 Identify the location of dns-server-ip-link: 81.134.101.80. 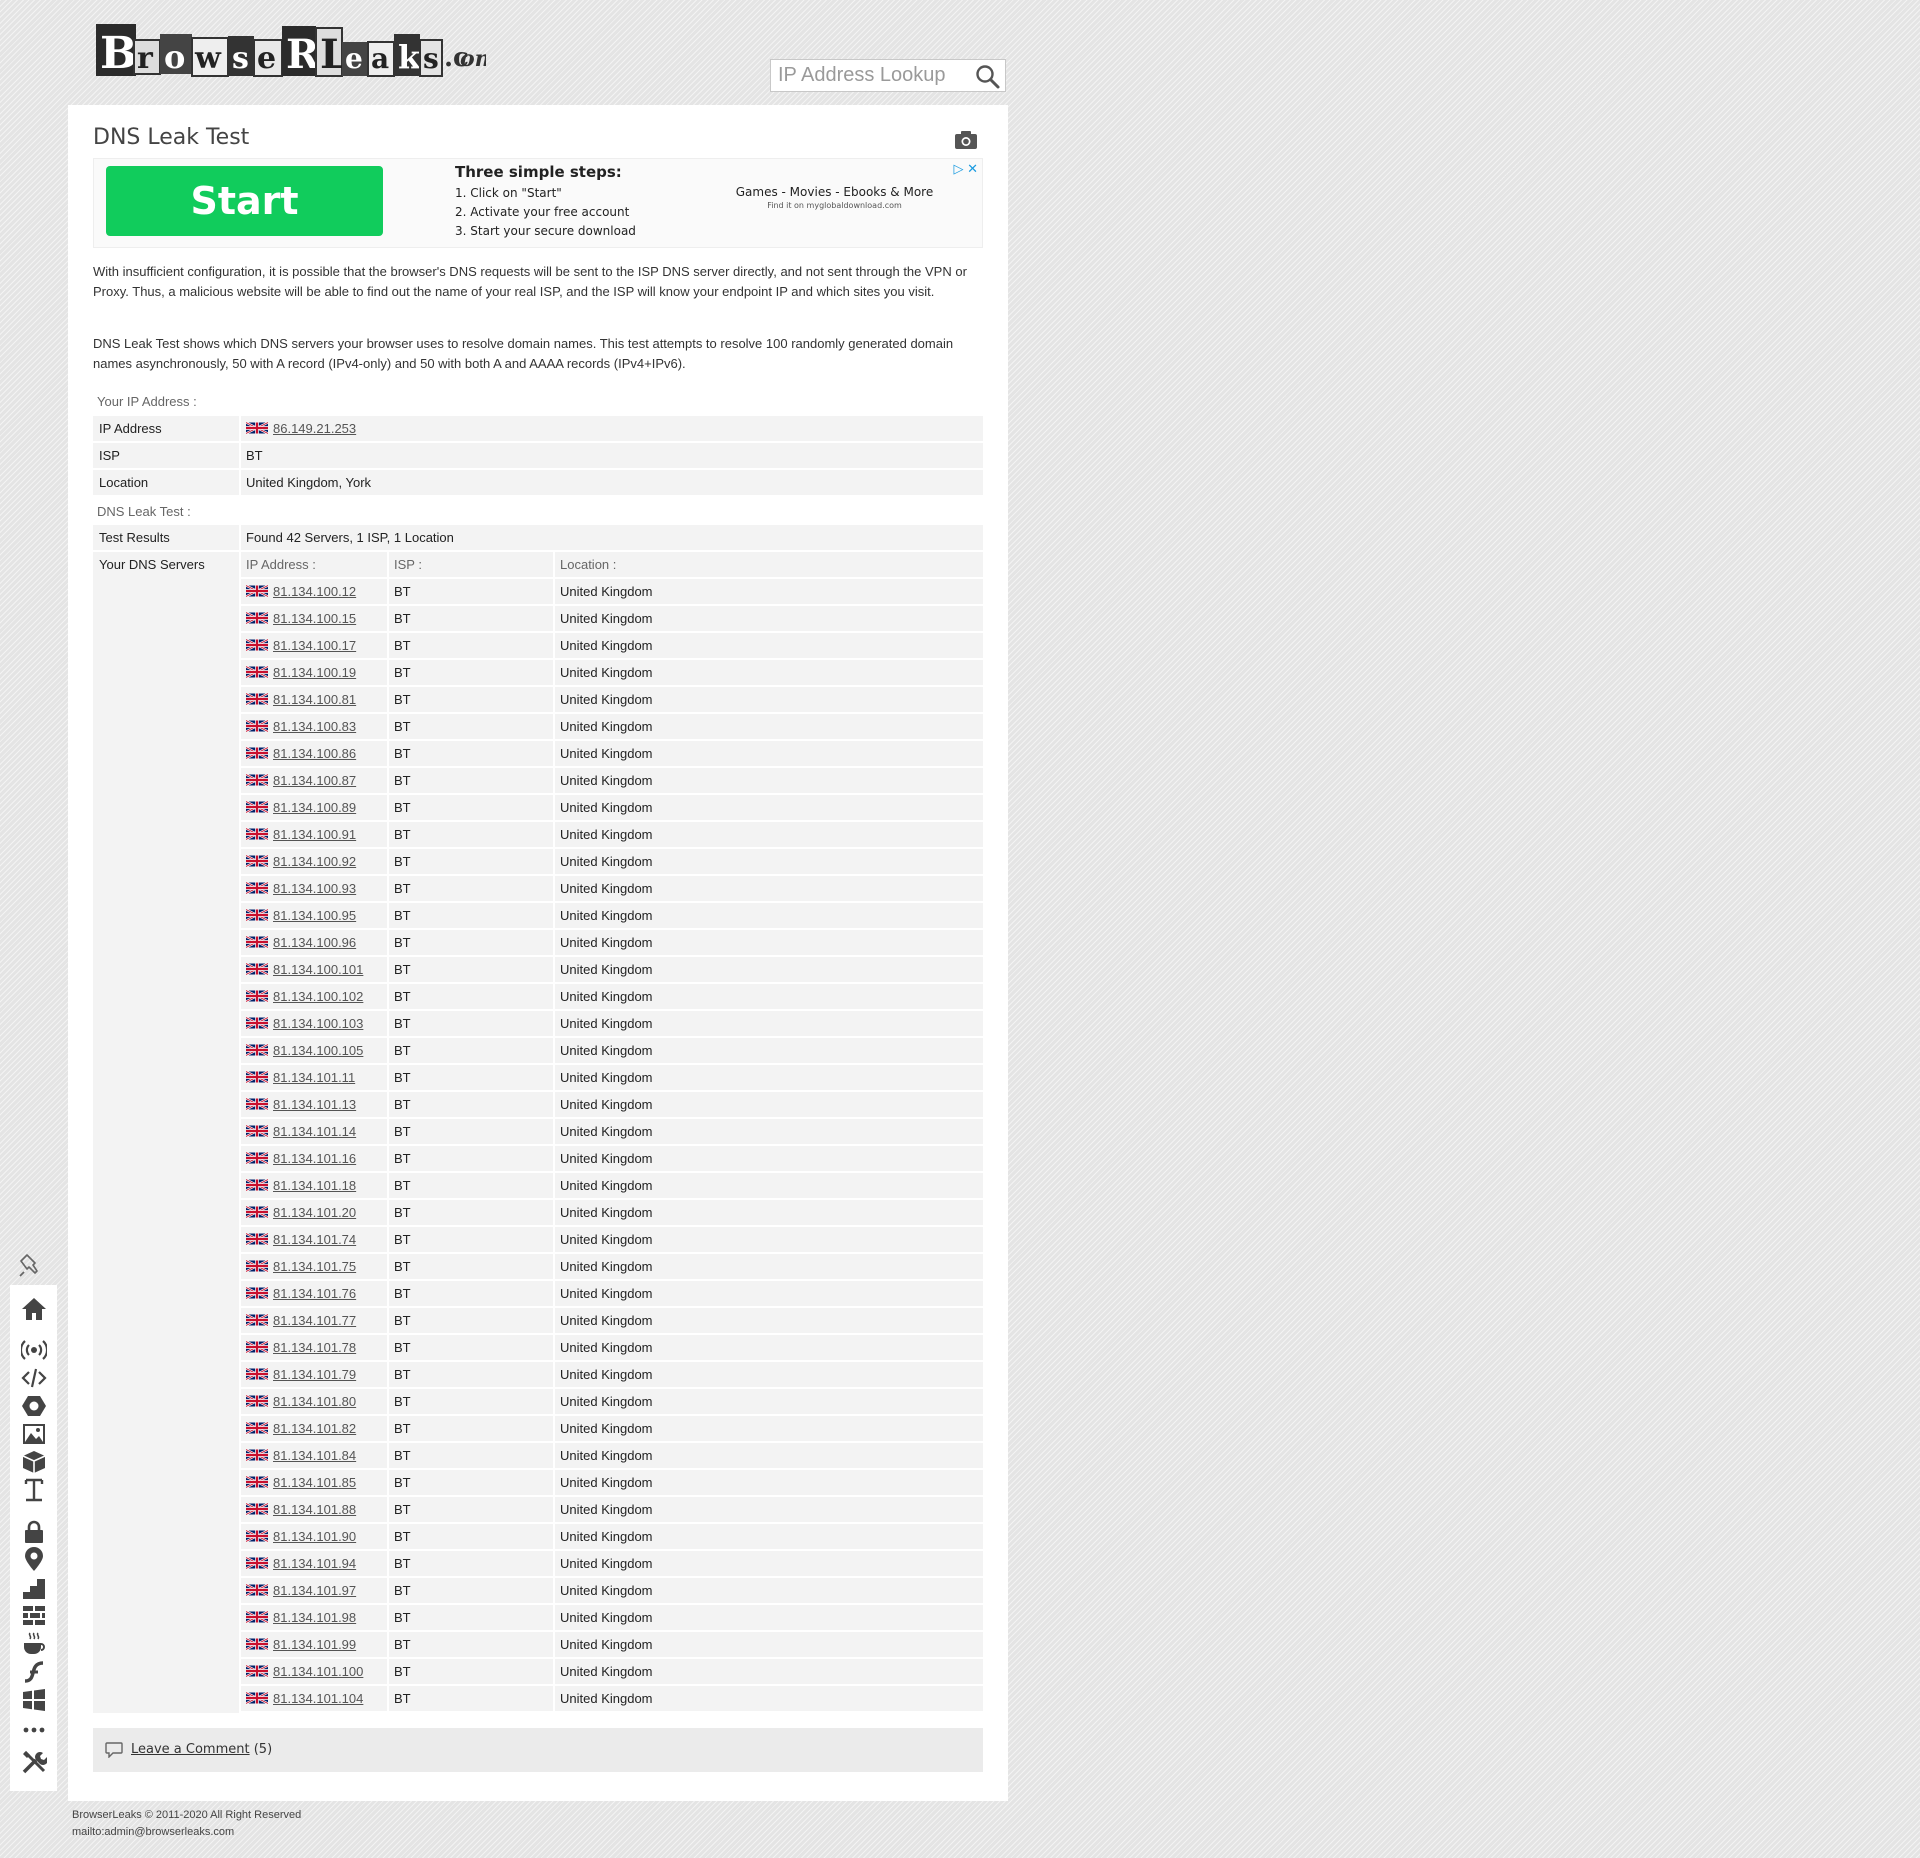
(314, 1401).